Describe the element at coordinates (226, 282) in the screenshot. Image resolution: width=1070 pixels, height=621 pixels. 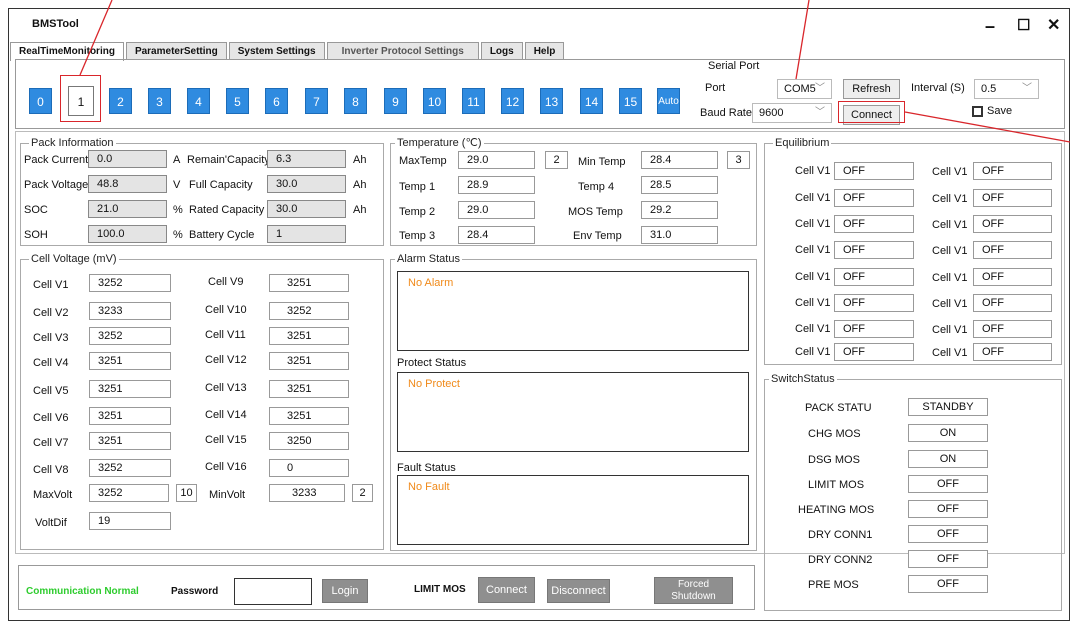
I see `cell-voltage-label: Cell V9` at that location.